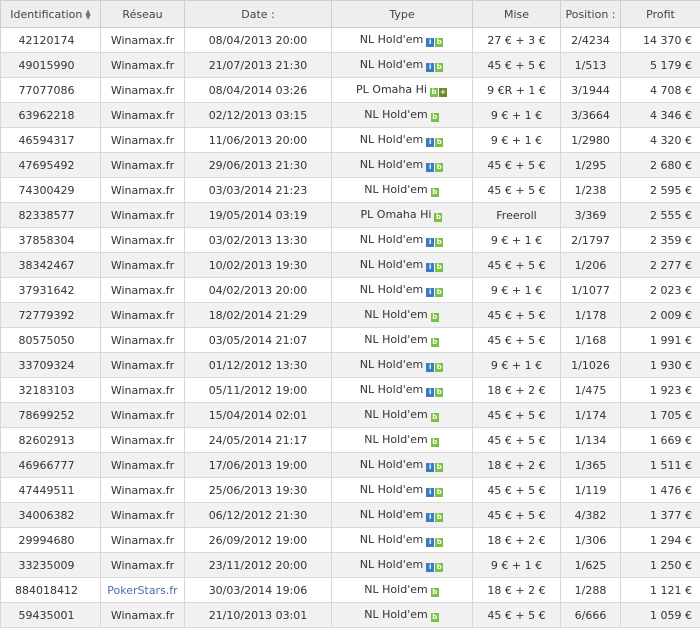  I want to click on profit-cell-text: 1 377 €, so click(671, 515).